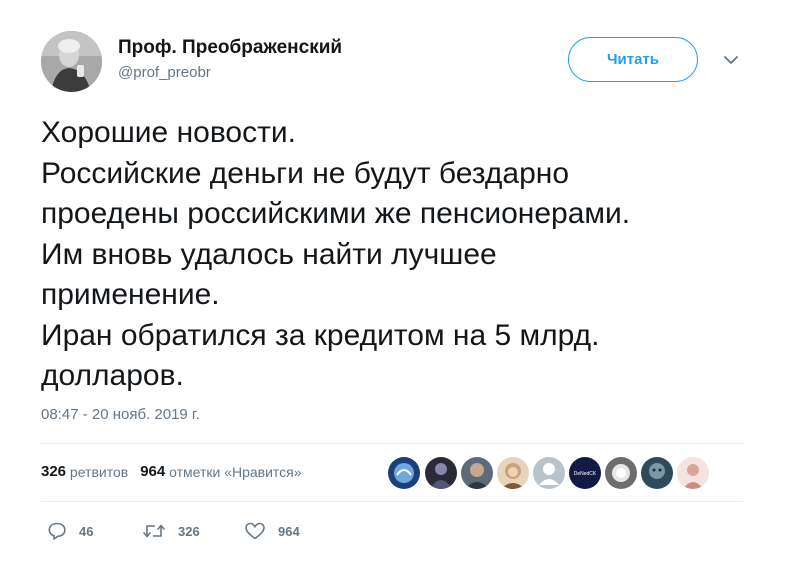 This screenshot has width=786, height=578. I want to click on tweet-text-line: применение., so click(130, 294).